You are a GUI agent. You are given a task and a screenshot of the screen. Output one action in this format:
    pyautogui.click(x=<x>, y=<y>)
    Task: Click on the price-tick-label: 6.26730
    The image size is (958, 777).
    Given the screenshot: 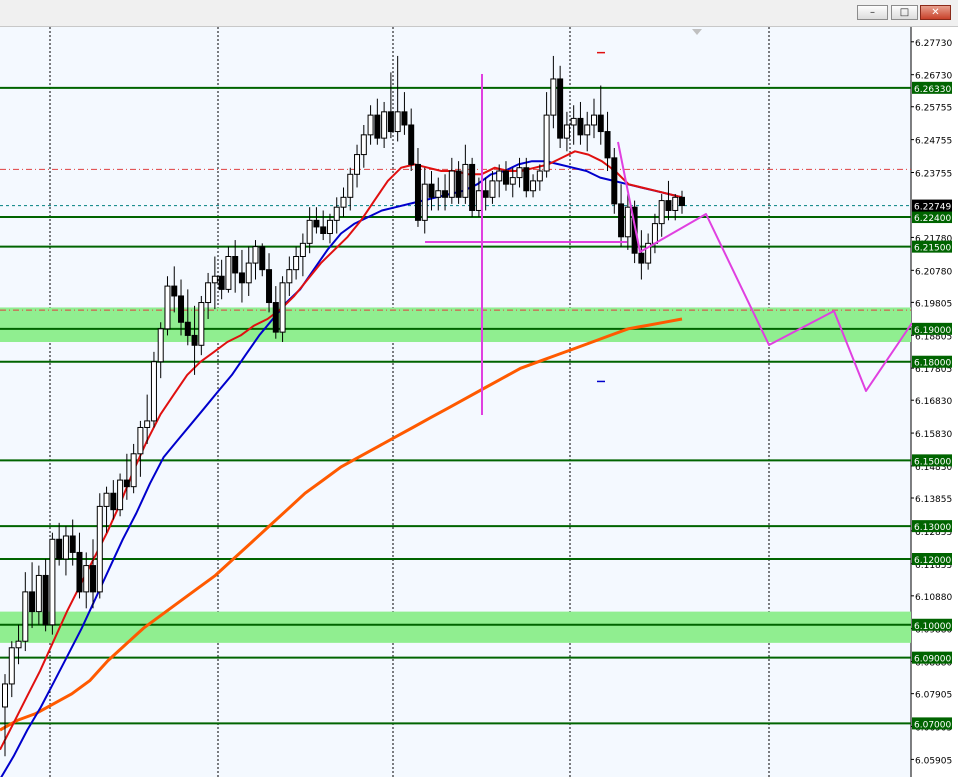 What is the action you would take?
    pyautogui.click(x=933, y=77)
    